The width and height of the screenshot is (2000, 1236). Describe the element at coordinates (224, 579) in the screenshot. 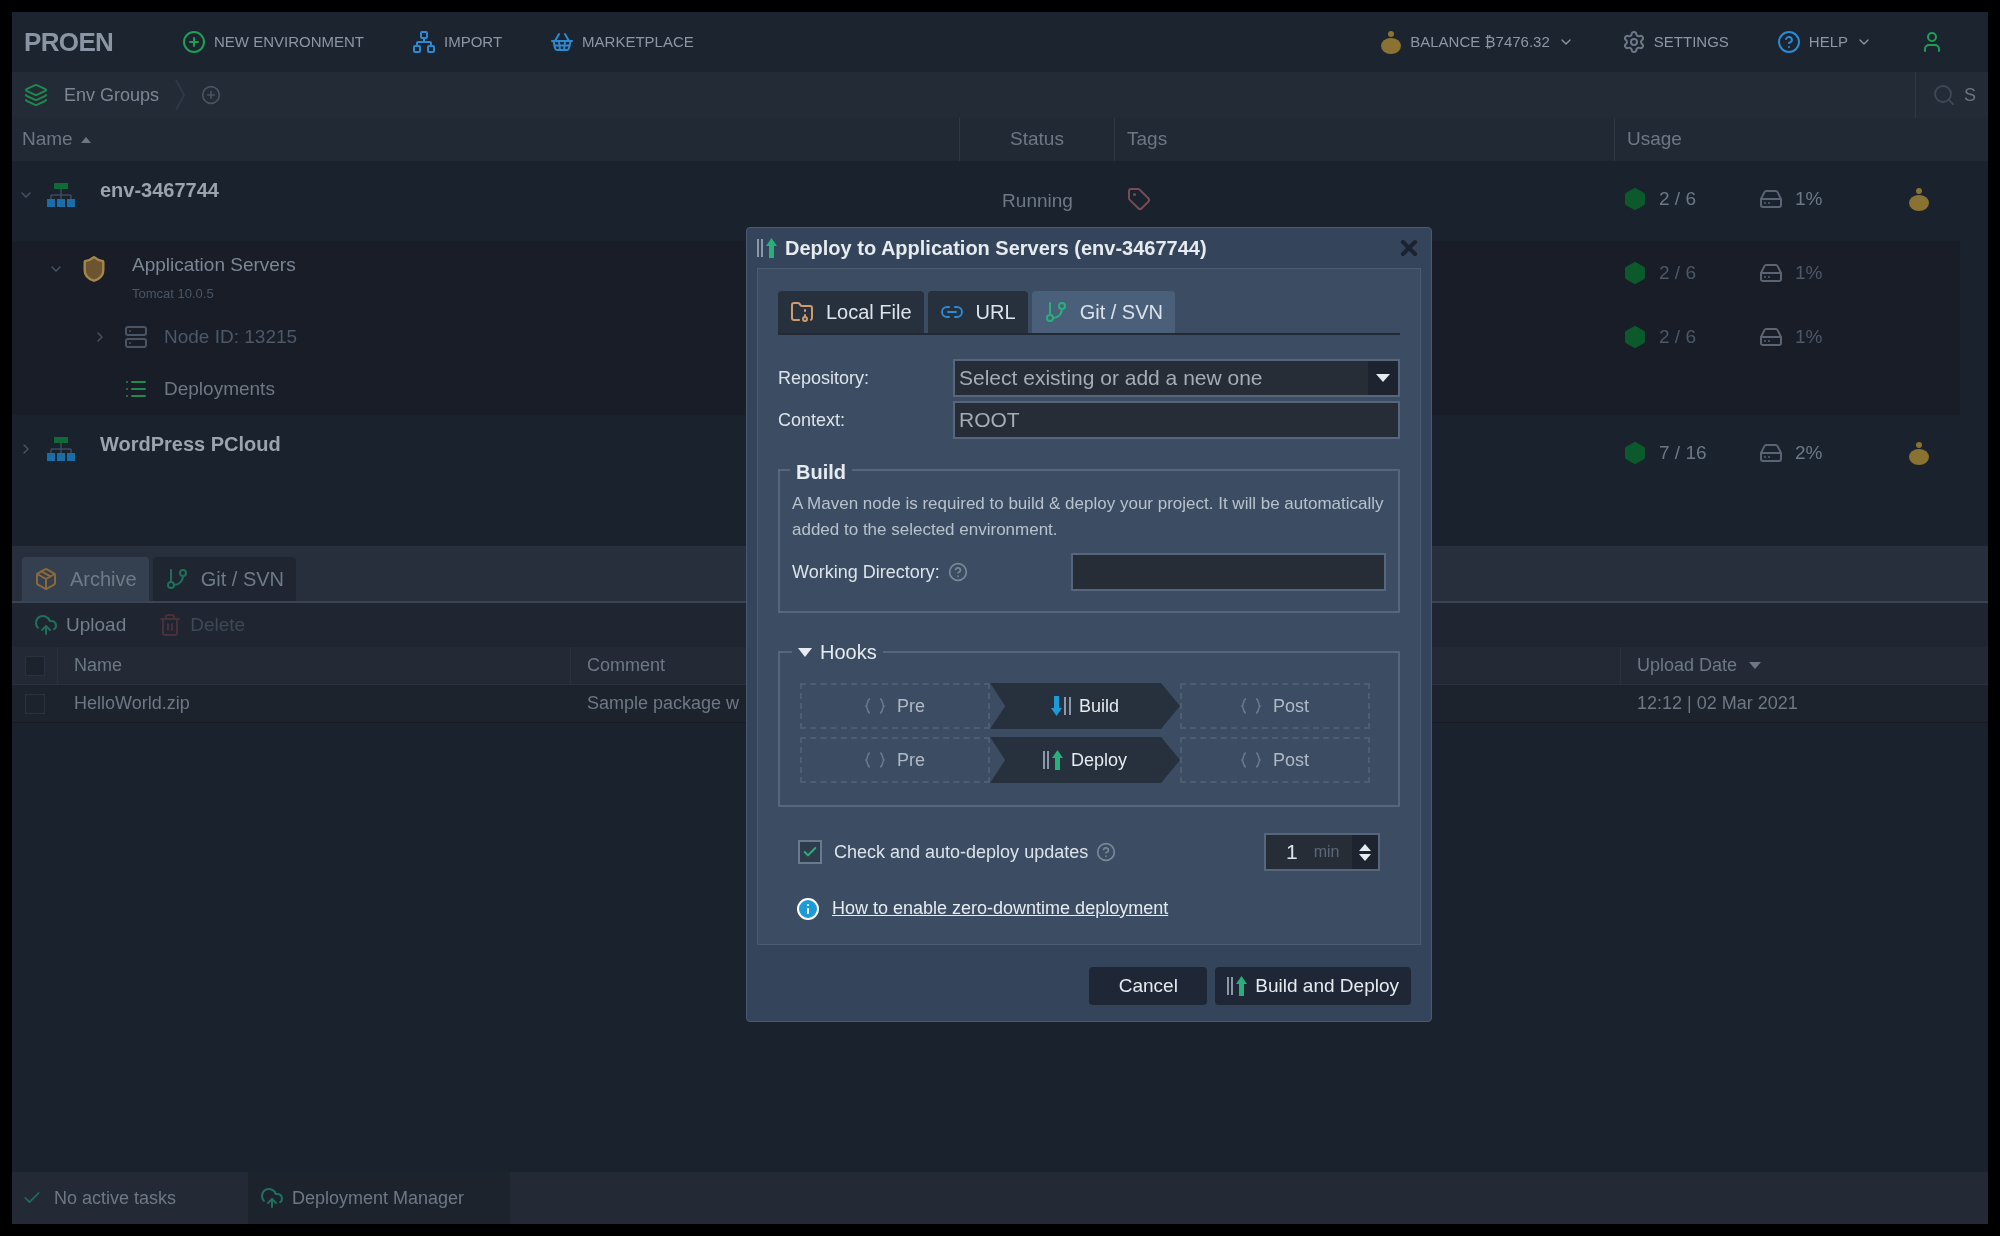

I see `panel-tab: Git / SVN` at that location.